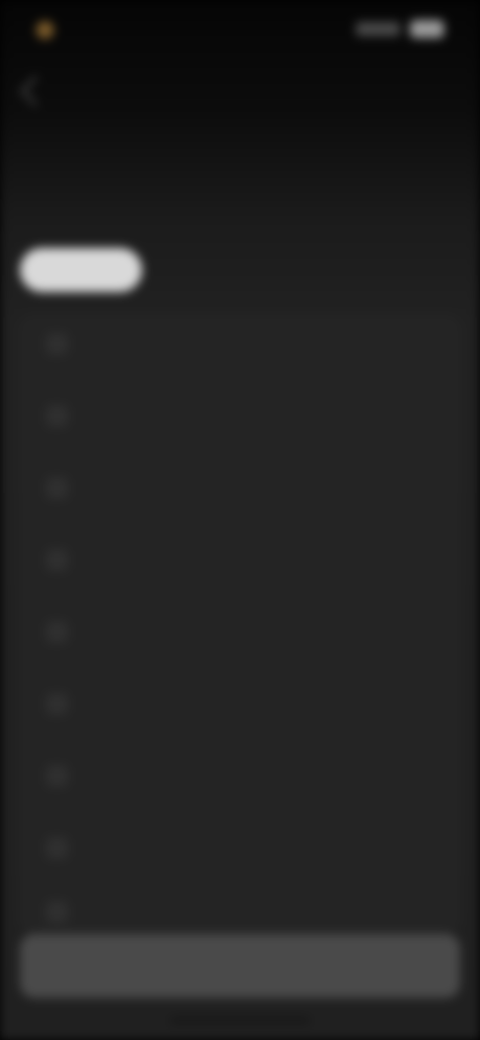  What do you see at coordinates (67, 29) in the screenshot?
I see `status-time` at bounding box center [67, 29].